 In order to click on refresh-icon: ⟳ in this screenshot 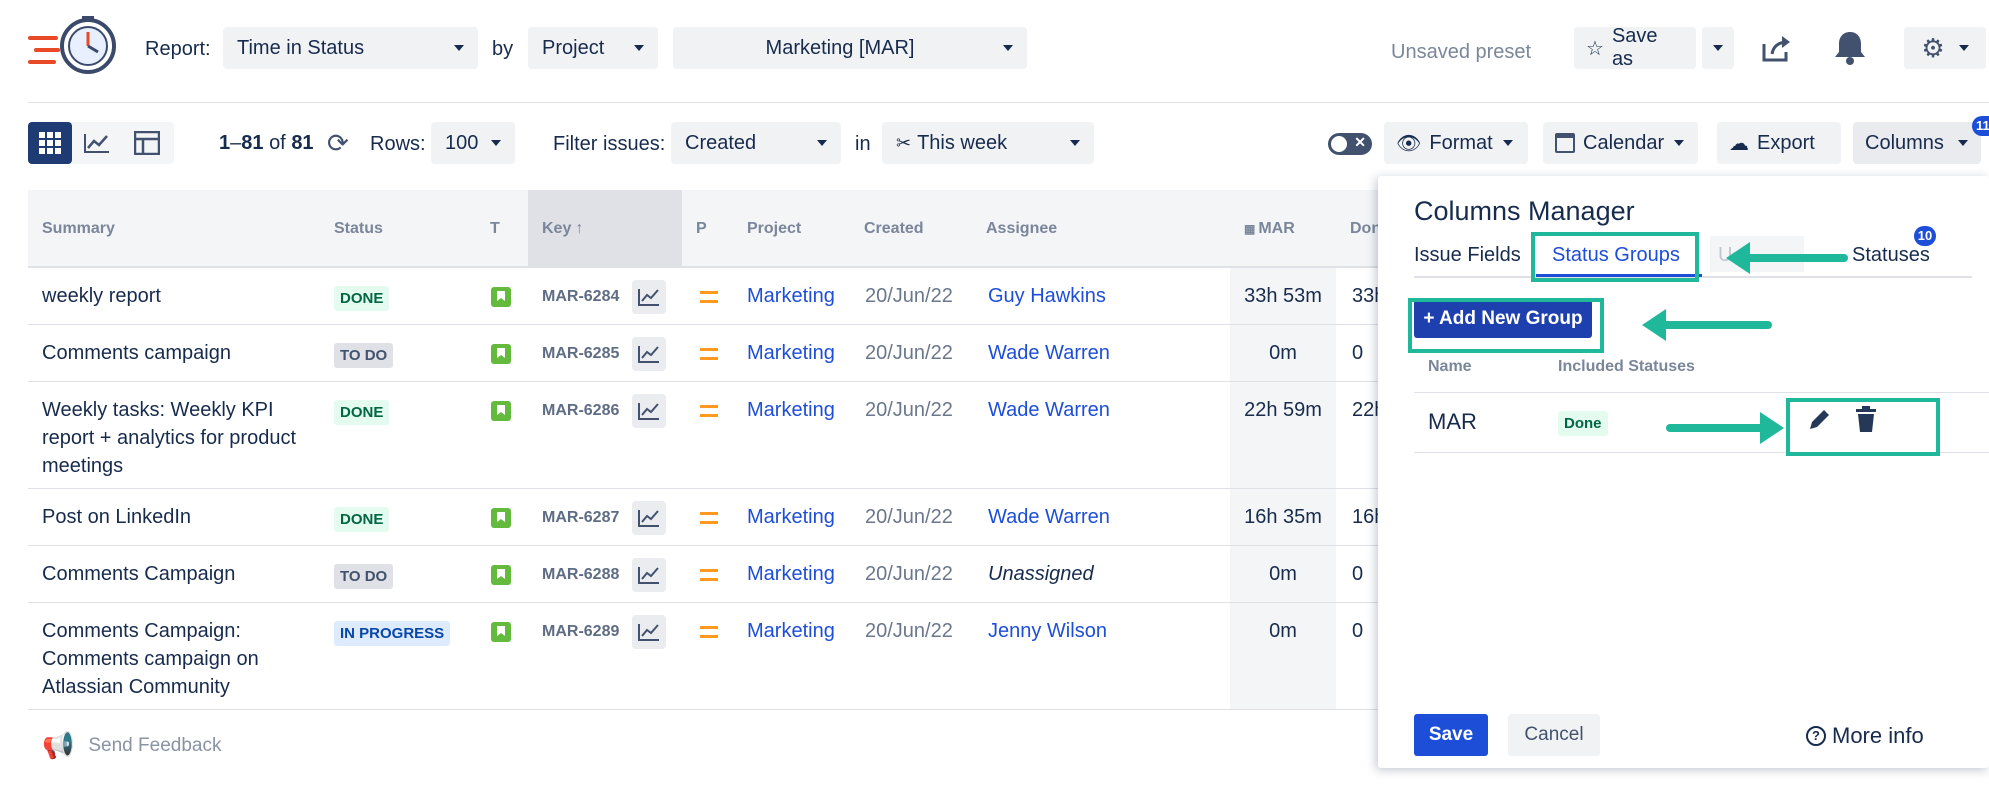, I will do `click(338, 143)`.